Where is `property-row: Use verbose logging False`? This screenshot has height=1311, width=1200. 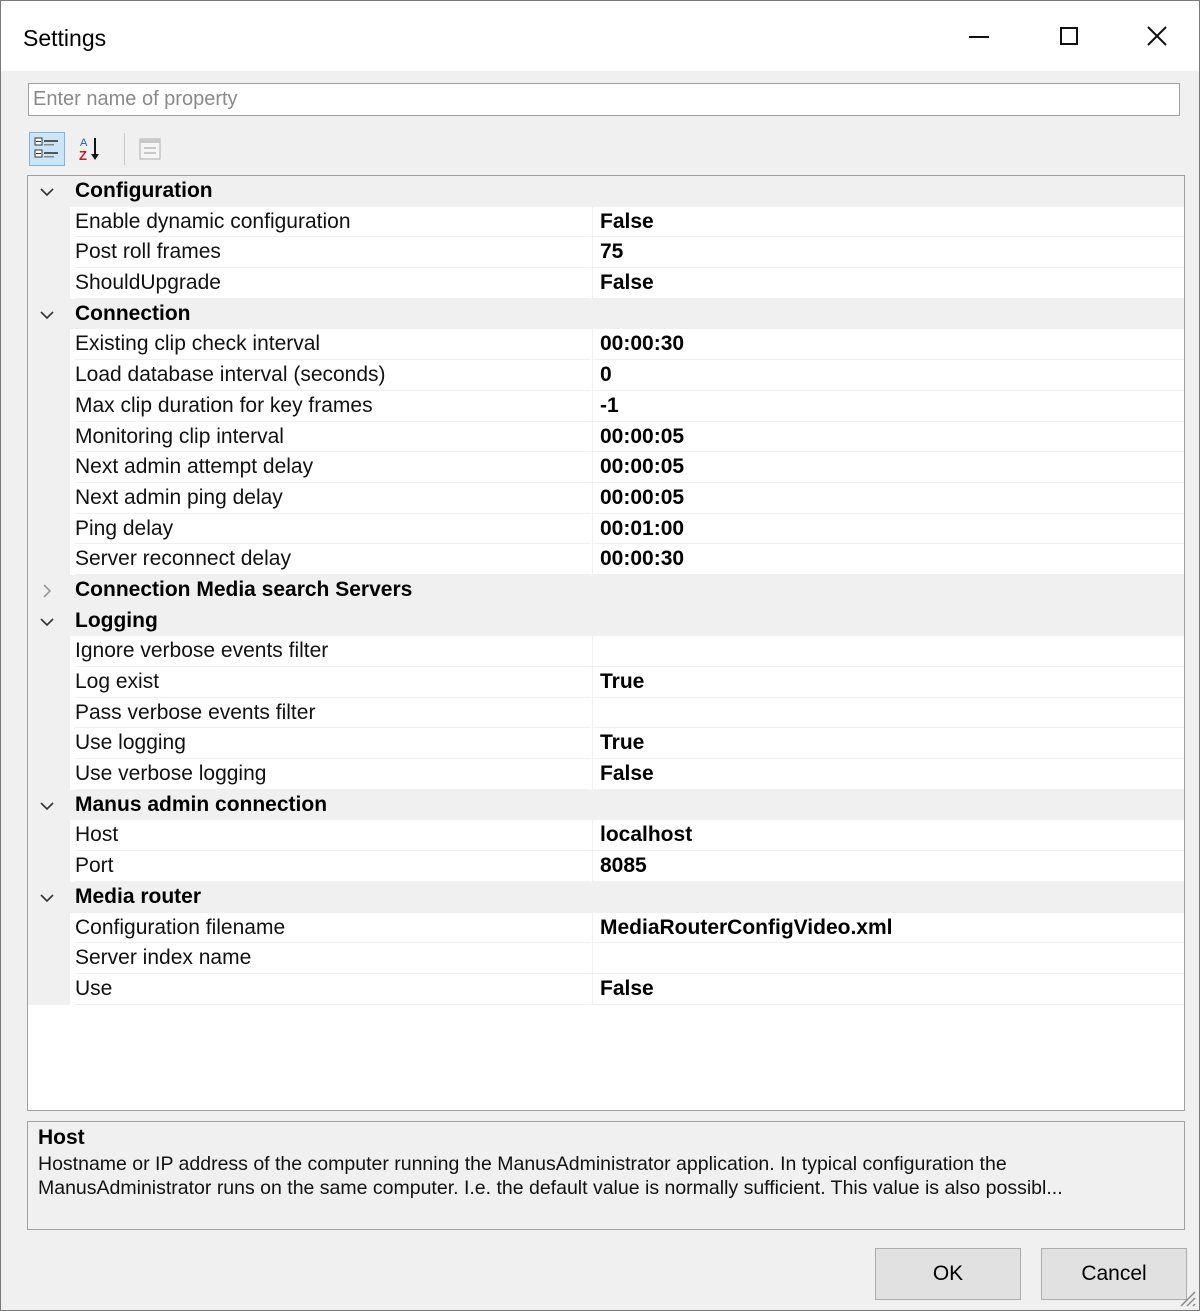
property-row: Use verbose logging False is located at coordinates (606, 774).